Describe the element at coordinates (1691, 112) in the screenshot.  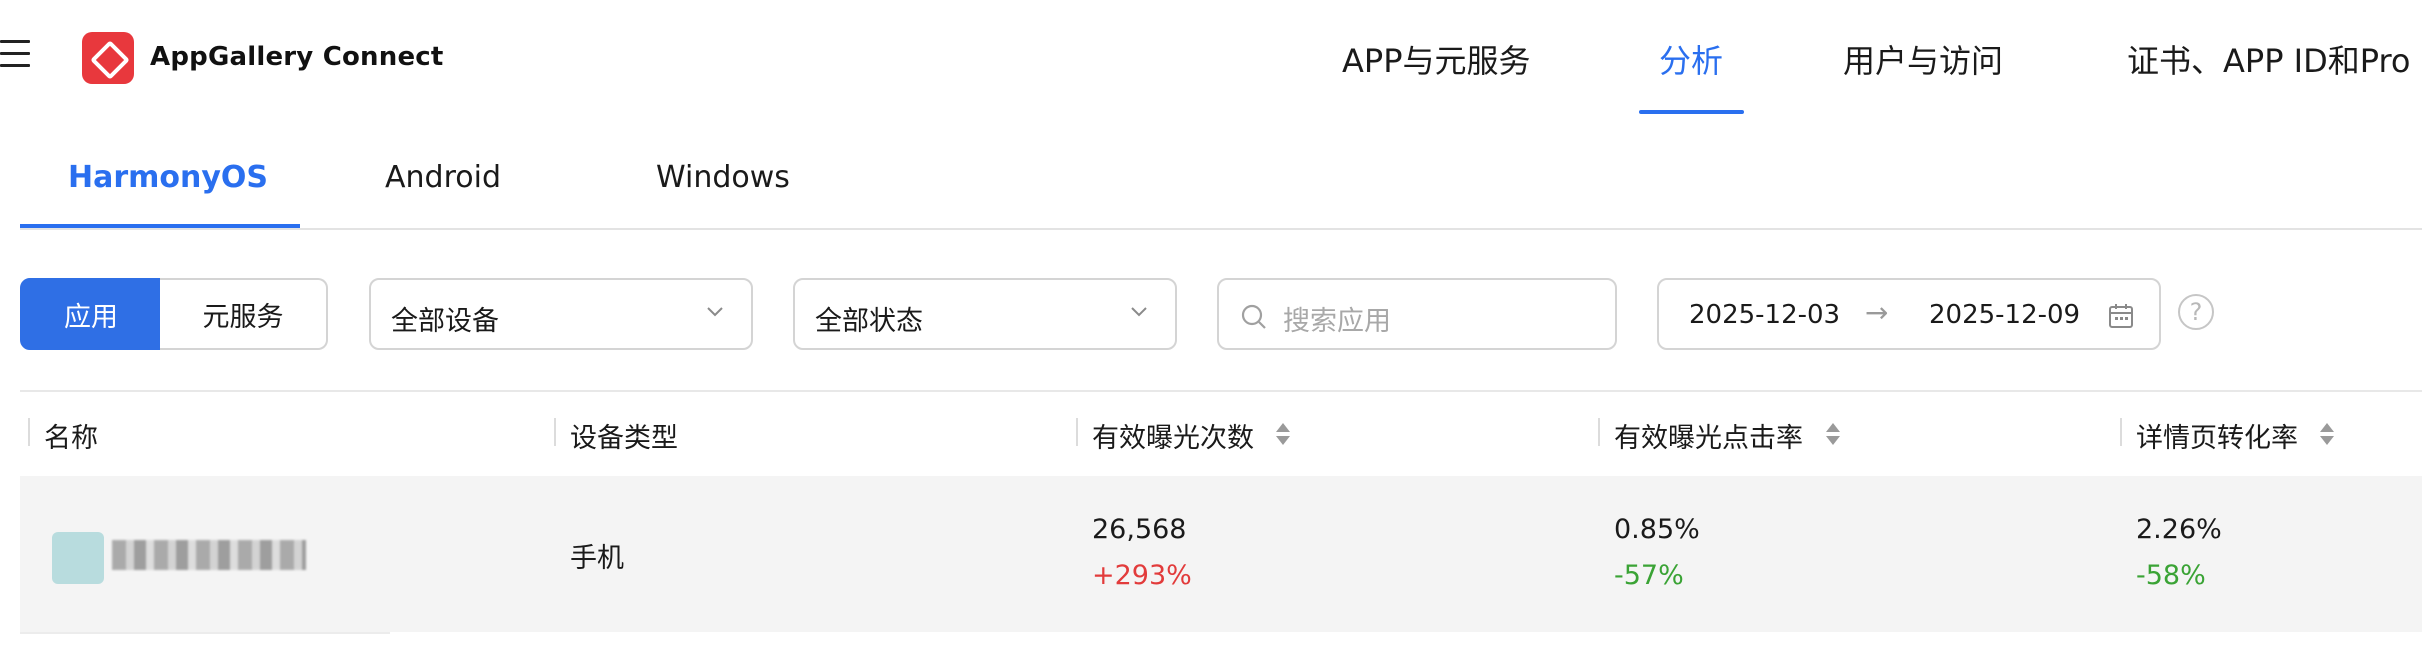
I see `nav-active-indicator` at that location.